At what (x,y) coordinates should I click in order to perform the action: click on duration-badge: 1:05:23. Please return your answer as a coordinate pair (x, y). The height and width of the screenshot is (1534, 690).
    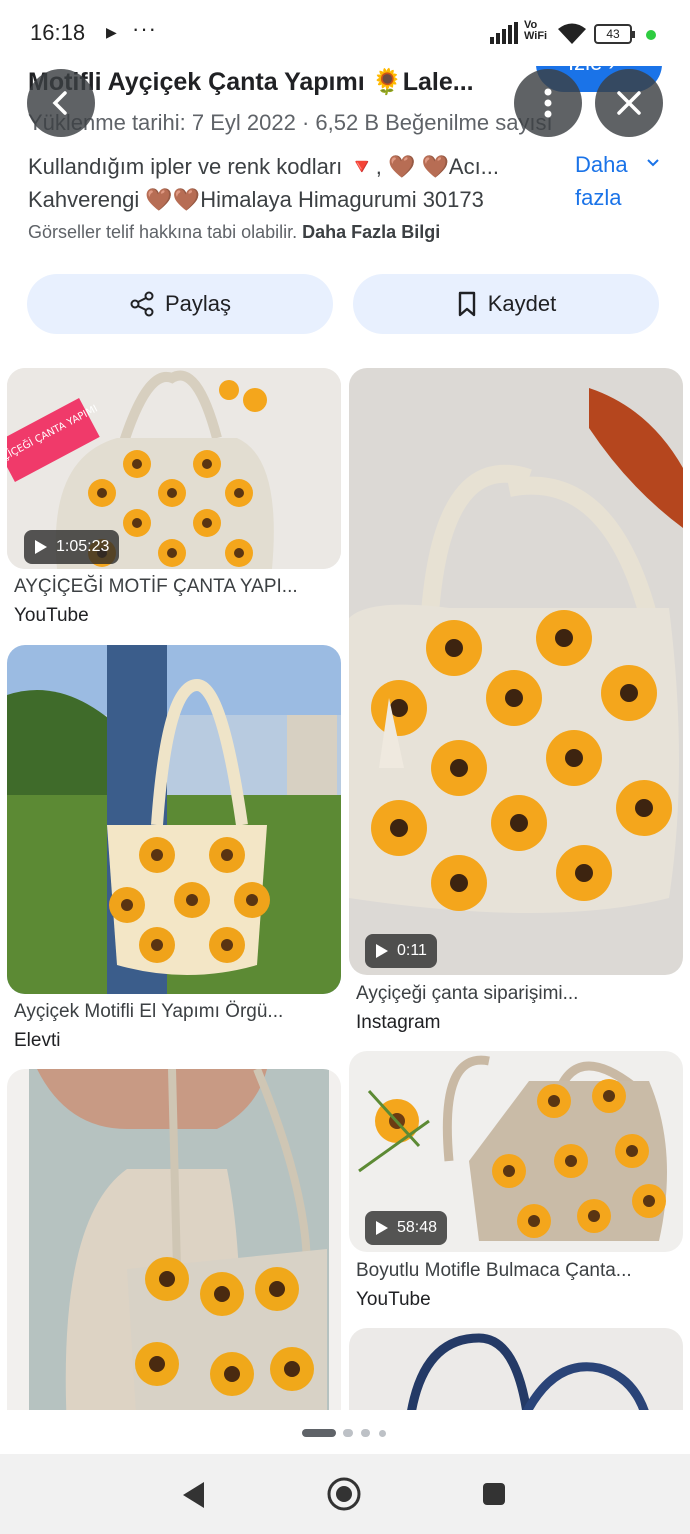
    Looking at the image, I should click on (72, 547).